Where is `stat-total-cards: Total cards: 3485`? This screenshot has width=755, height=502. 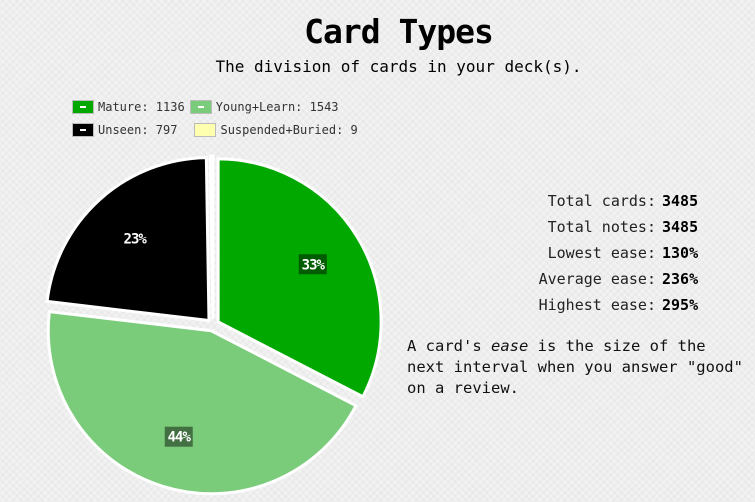
stat-total-cards: Total cards: 3485 is located at coordinates (585, 201).